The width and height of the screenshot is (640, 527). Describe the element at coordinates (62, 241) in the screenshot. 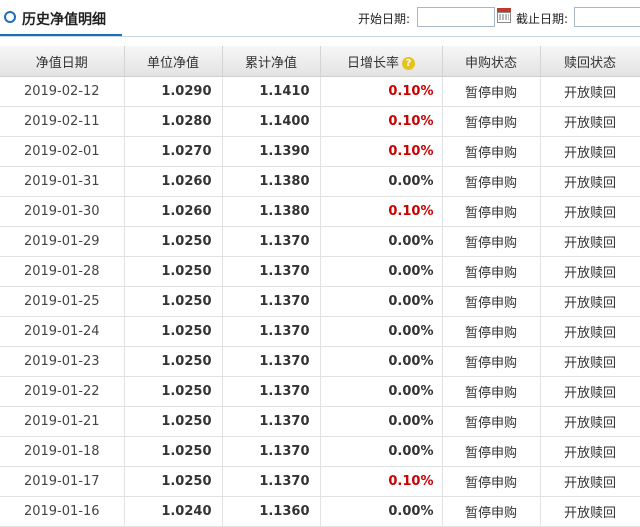

I see `cell-date: 2019-01-29` at that location.